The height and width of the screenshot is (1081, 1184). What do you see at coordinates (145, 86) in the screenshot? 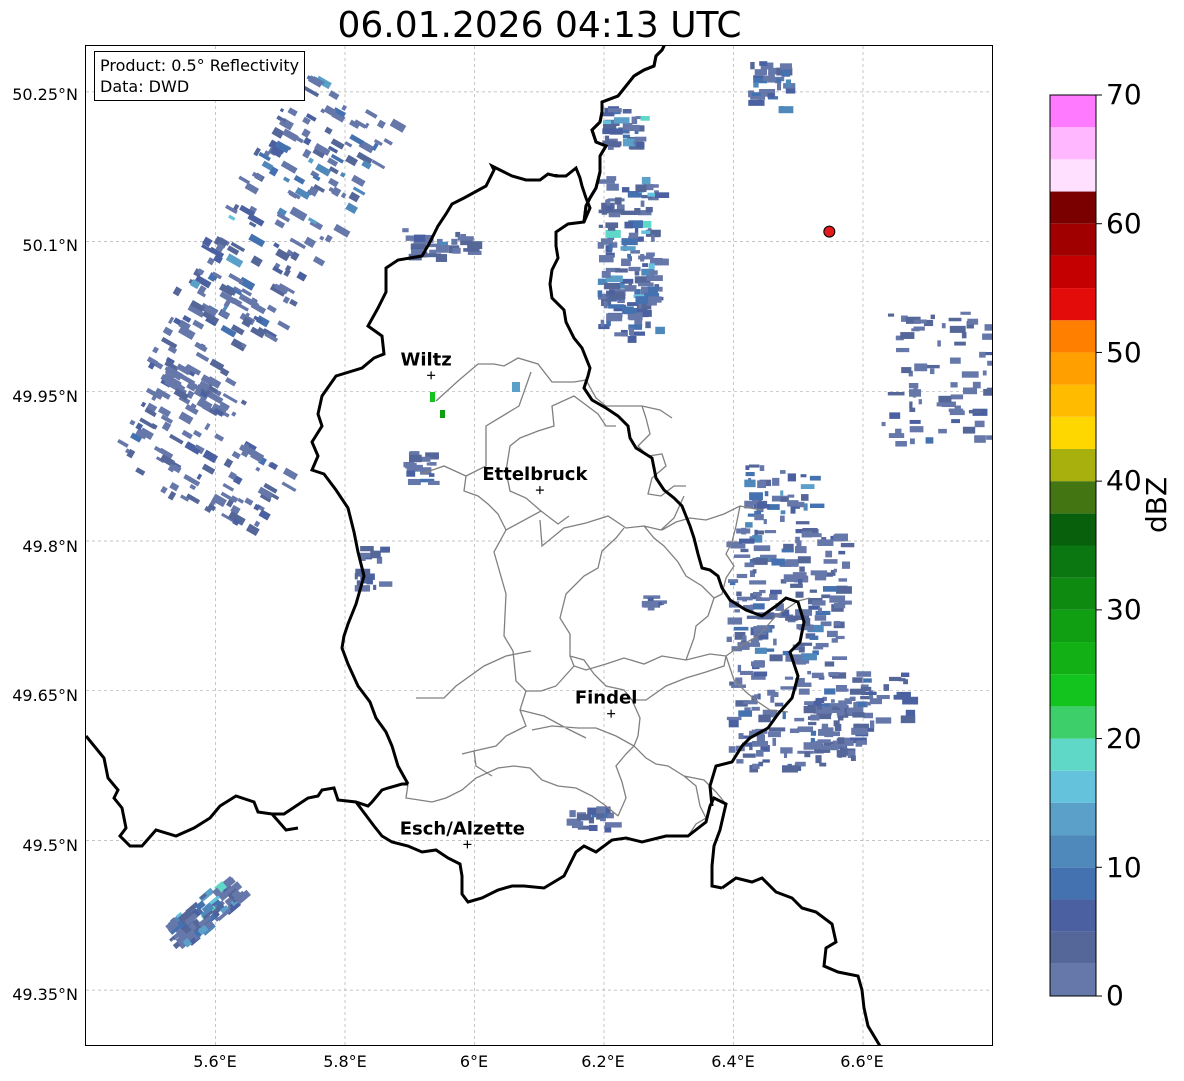
I see `data-source-label: Data: DWD` at bounding box center [145, 86].